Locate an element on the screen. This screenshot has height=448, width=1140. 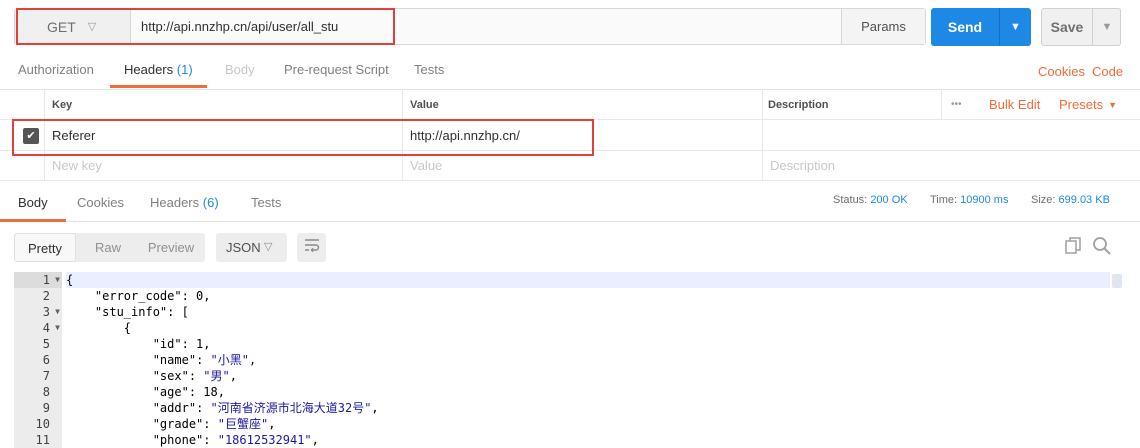
new-description-input: Description is located at coordinates (802, 165).